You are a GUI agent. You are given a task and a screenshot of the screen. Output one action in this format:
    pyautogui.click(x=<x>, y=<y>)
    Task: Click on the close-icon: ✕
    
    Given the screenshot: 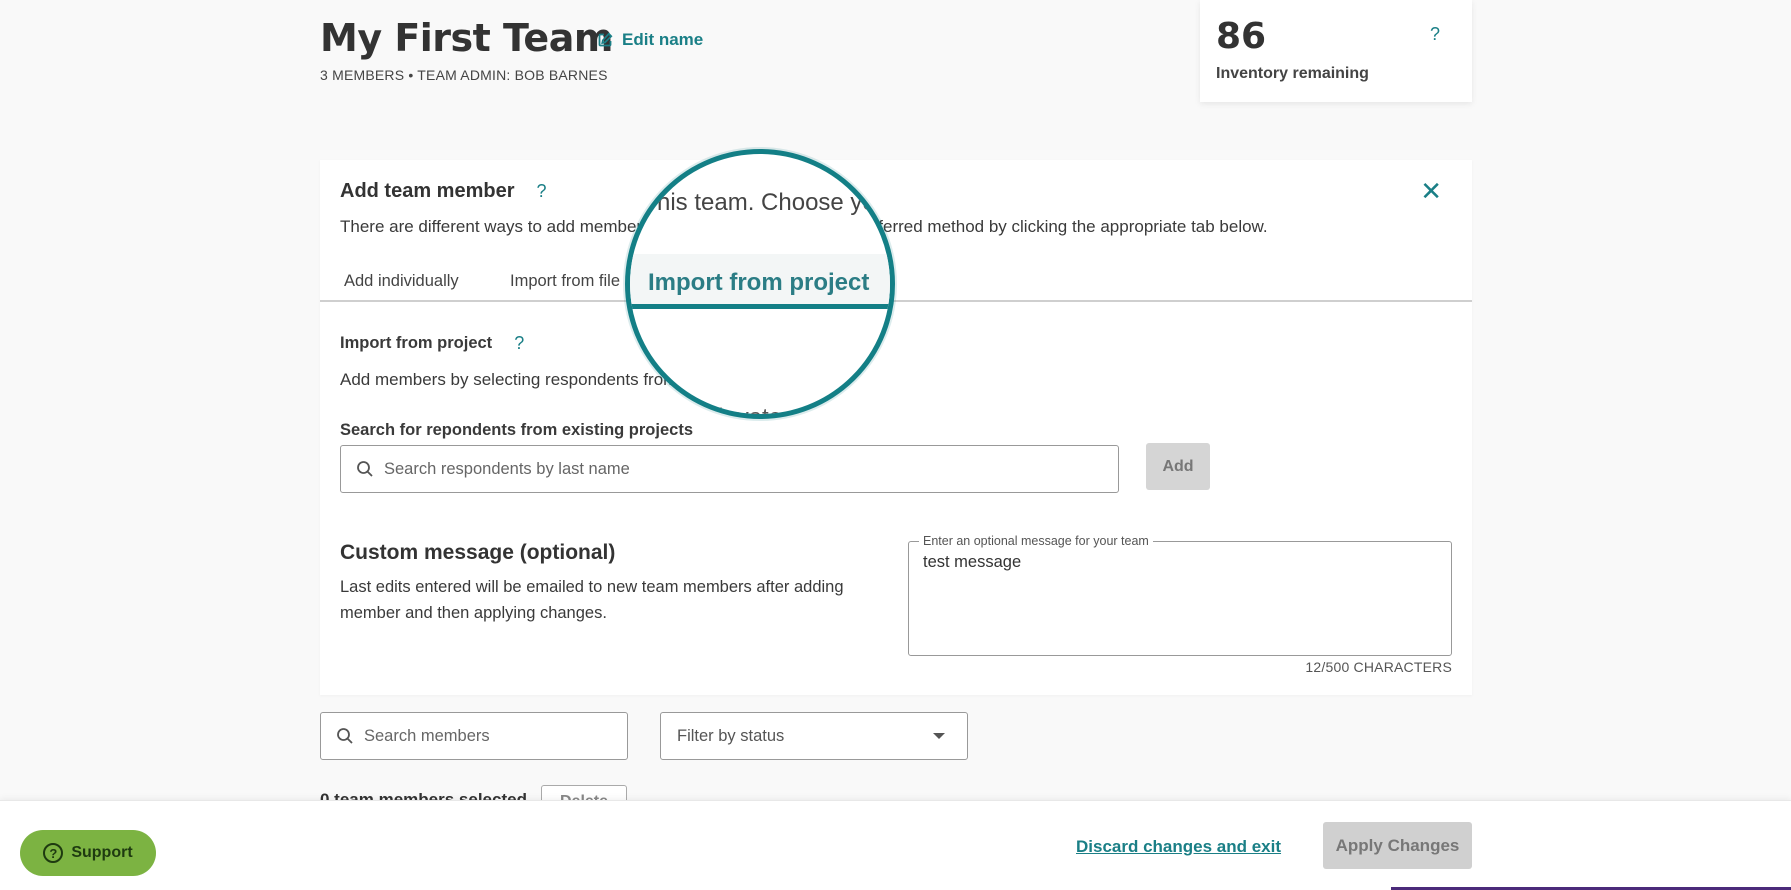 What is the action you would take?
    pyautogui.click(x=1431, y=191)
    